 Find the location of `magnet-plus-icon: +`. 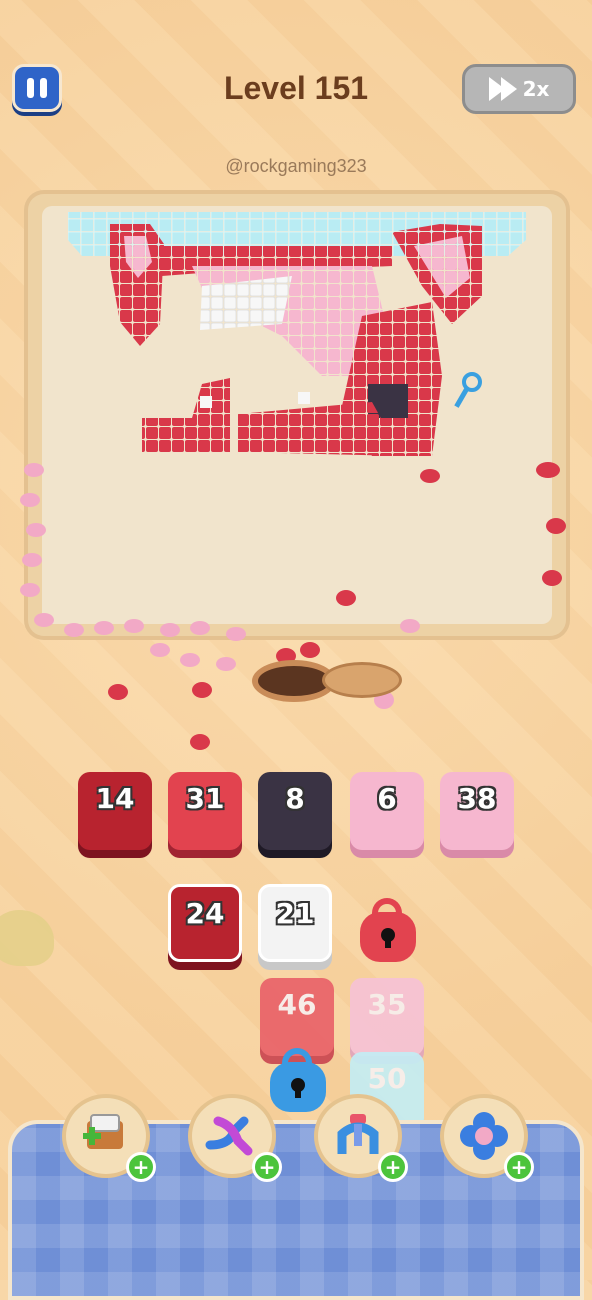

magnet-plus-icon: + is located at coordinates (393, 1167).